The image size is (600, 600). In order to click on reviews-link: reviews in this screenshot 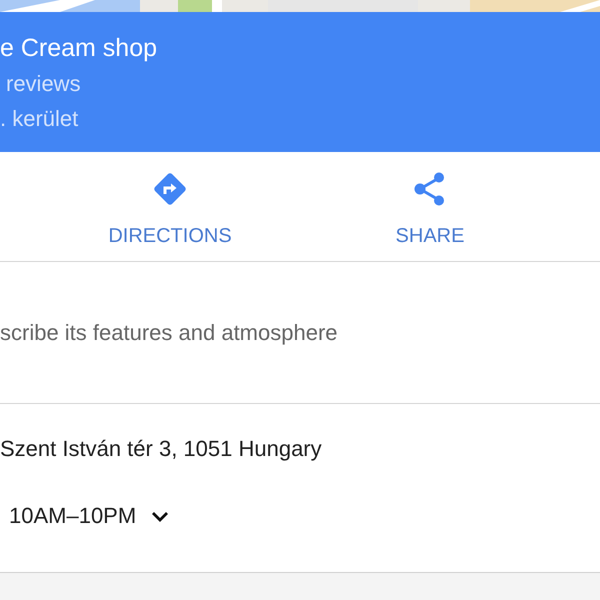, I will do `click(300, 84)`.